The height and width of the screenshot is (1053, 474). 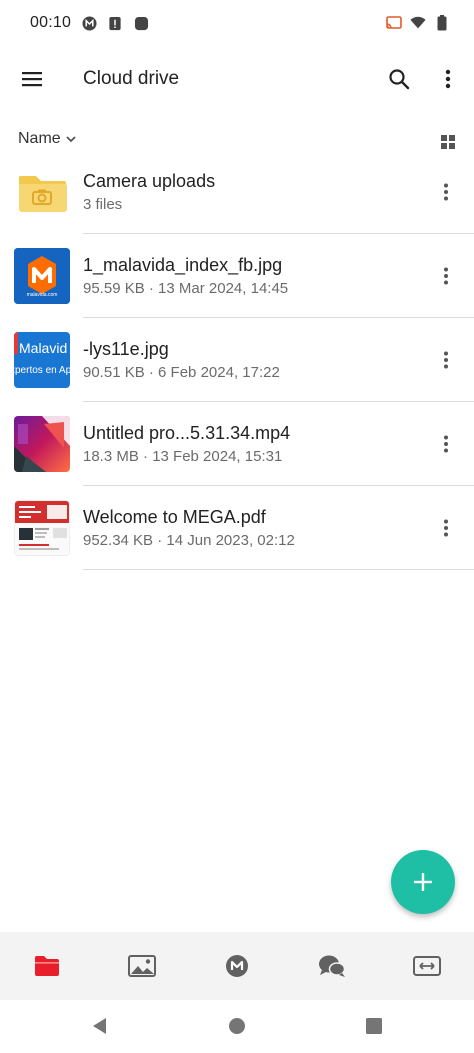 I want to click on system-navigation-bar, so click(x=237, y=1026).